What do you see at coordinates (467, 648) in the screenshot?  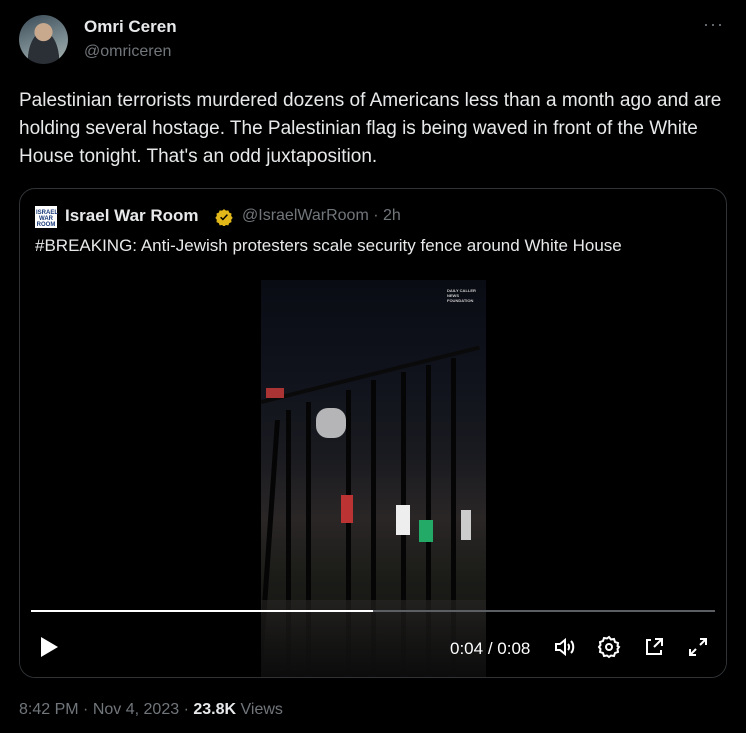 I see `video-current-time: 0:04` at bounding box center [467, 648].